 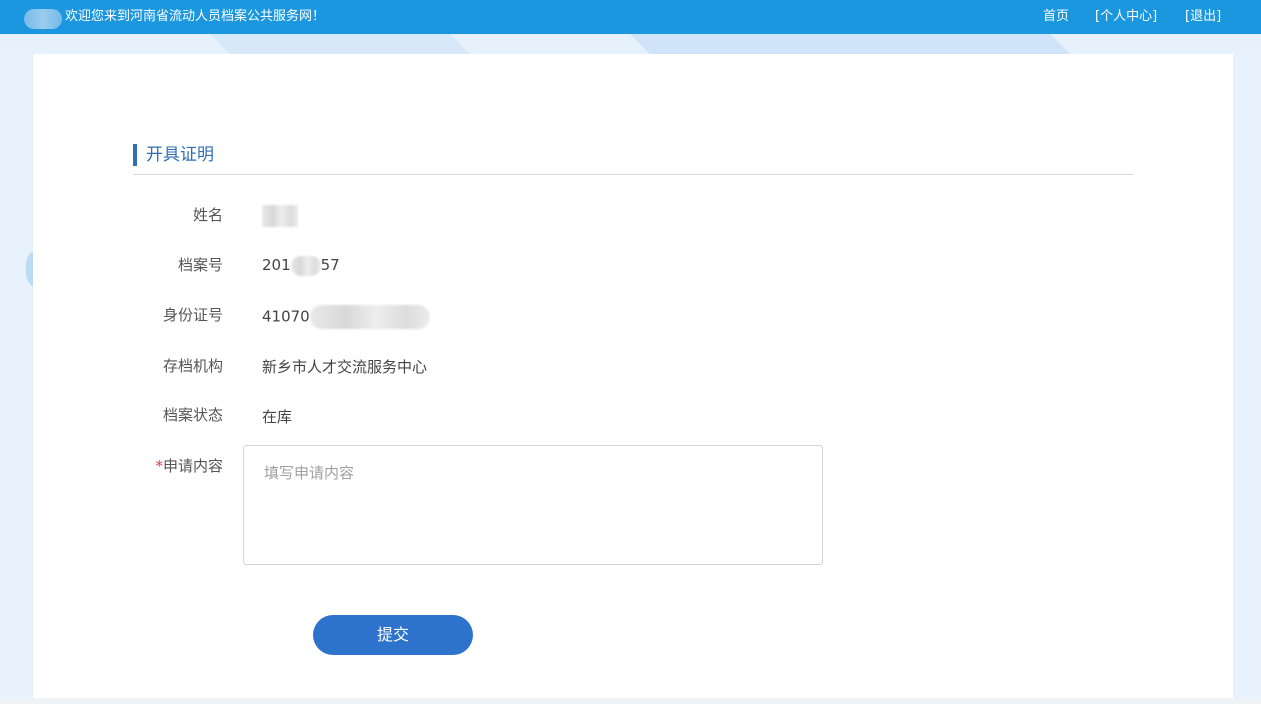 I want to click on name-label: 姓名, so click(x=207, y=215).